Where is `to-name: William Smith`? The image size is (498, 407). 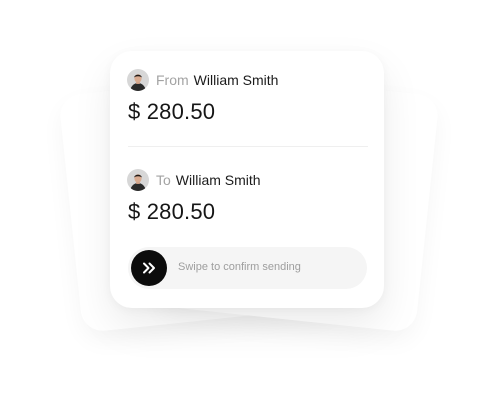 to-name: William Smith is located at coordinates (218, 180).